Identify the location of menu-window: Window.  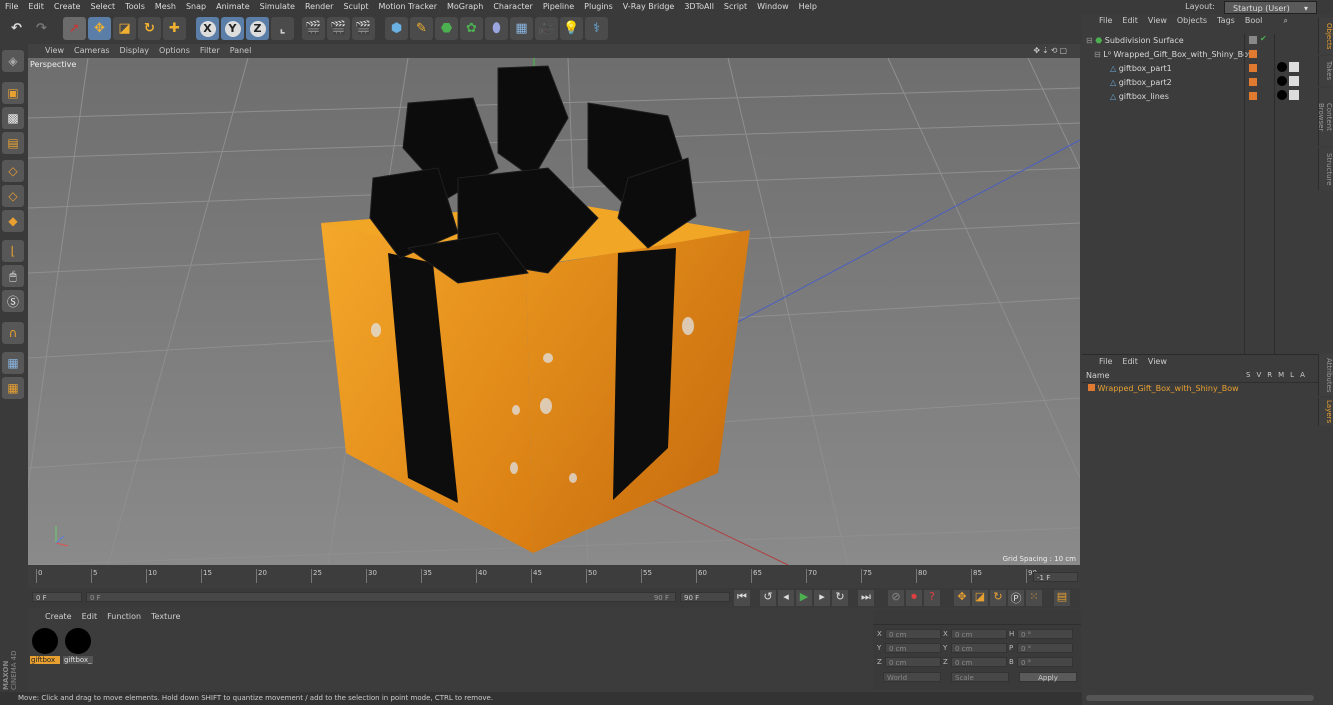
(773, 7).